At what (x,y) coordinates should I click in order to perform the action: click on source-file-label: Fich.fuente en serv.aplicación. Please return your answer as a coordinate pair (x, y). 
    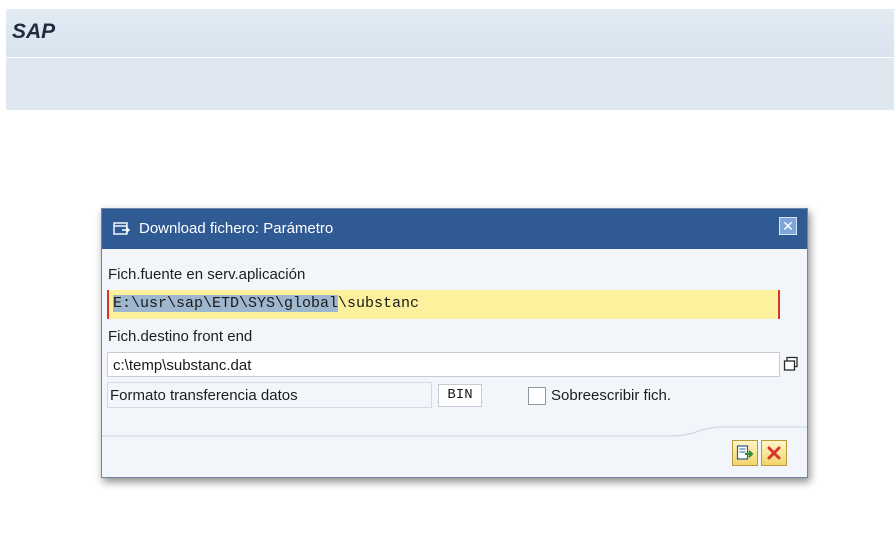
    Looking at the image, I should click on (207, 274).